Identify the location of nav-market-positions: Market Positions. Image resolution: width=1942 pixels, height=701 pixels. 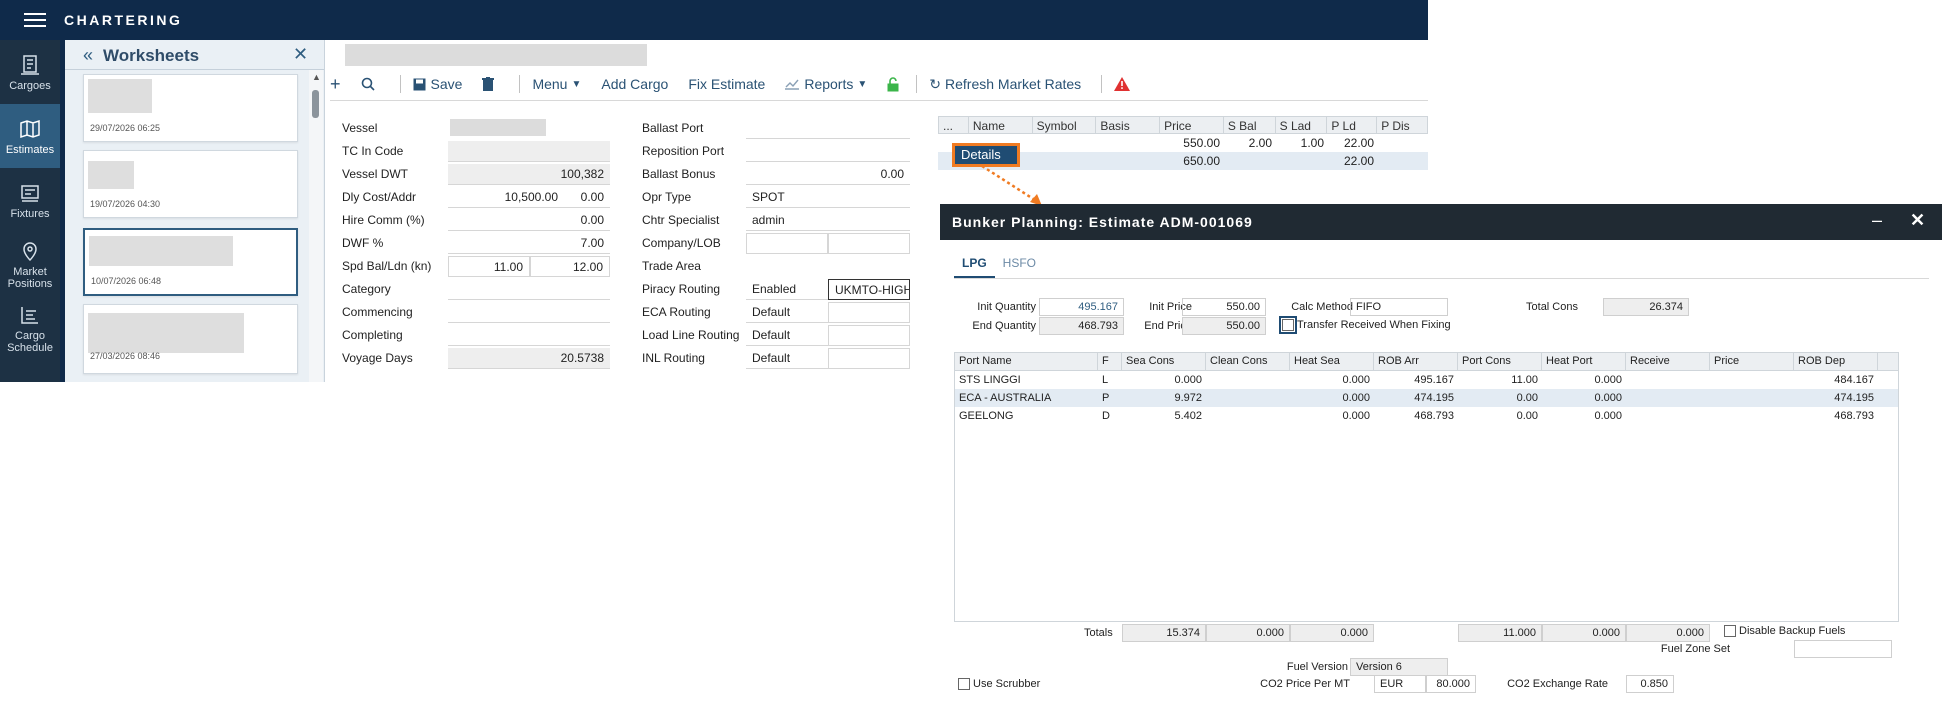
(30, 264).